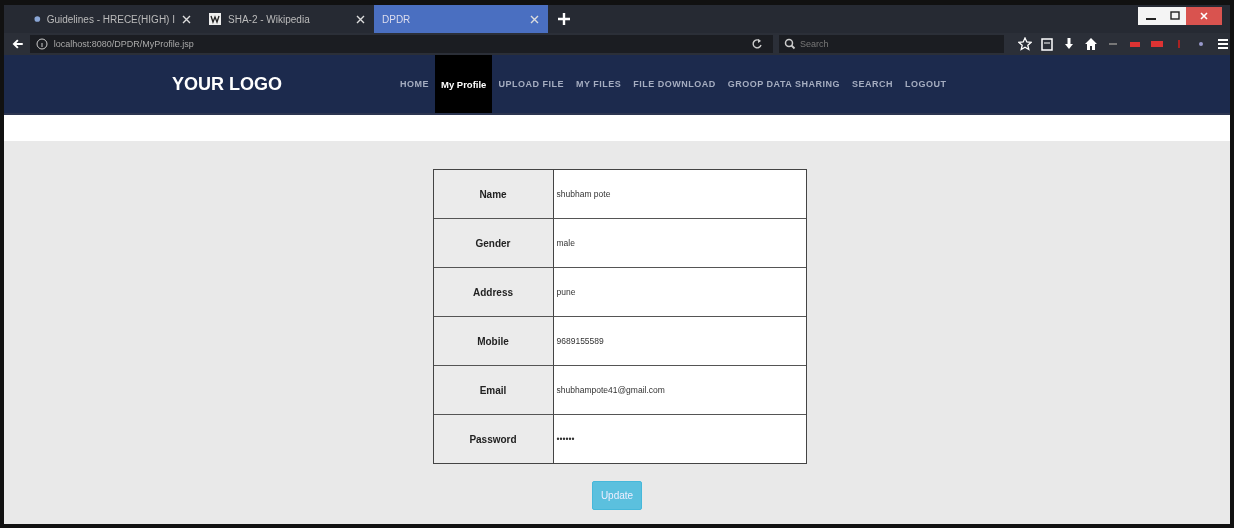 The image size is (1234, 528). I want to click on field-label: Address, so click(493, 292).